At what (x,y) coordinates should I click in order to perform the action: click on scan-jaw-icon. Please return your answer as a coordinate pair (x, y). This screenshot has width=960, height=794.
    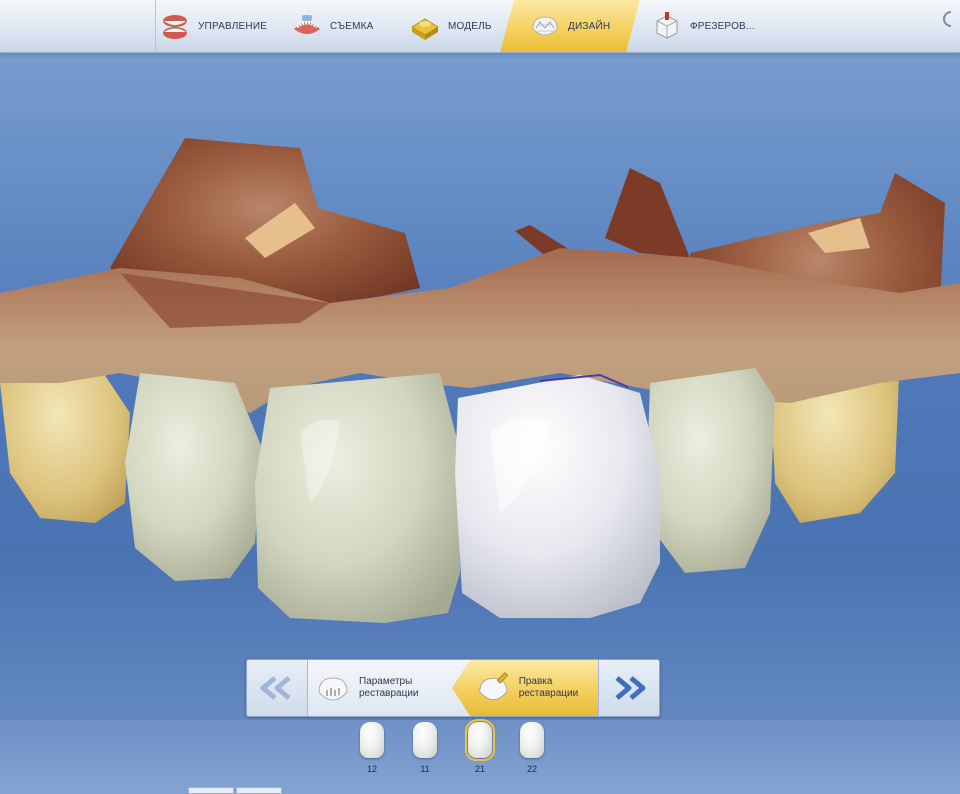
    Looking at the image, I should click on (307, 24).